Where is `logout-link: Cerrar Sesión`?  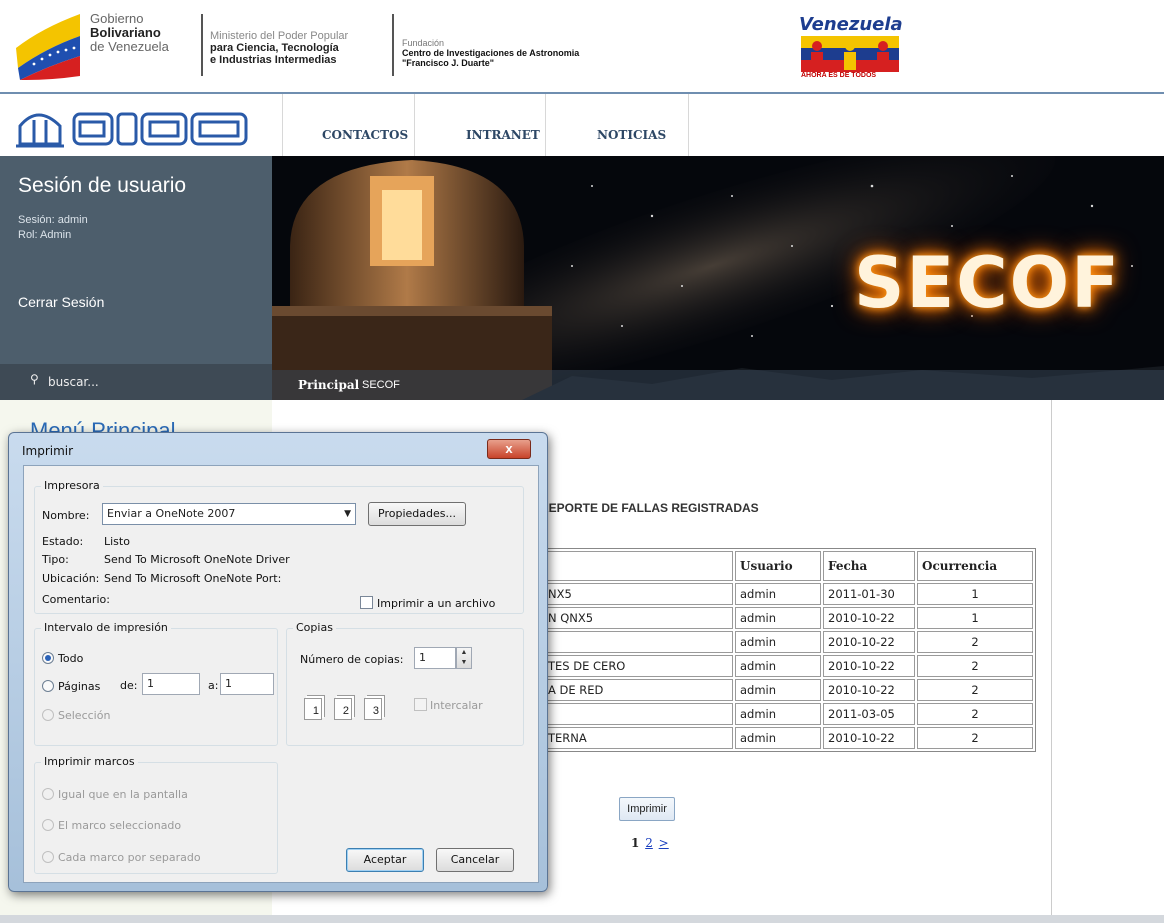
logout-link: Cerrar Sesión is located at coordinates (61, 302).